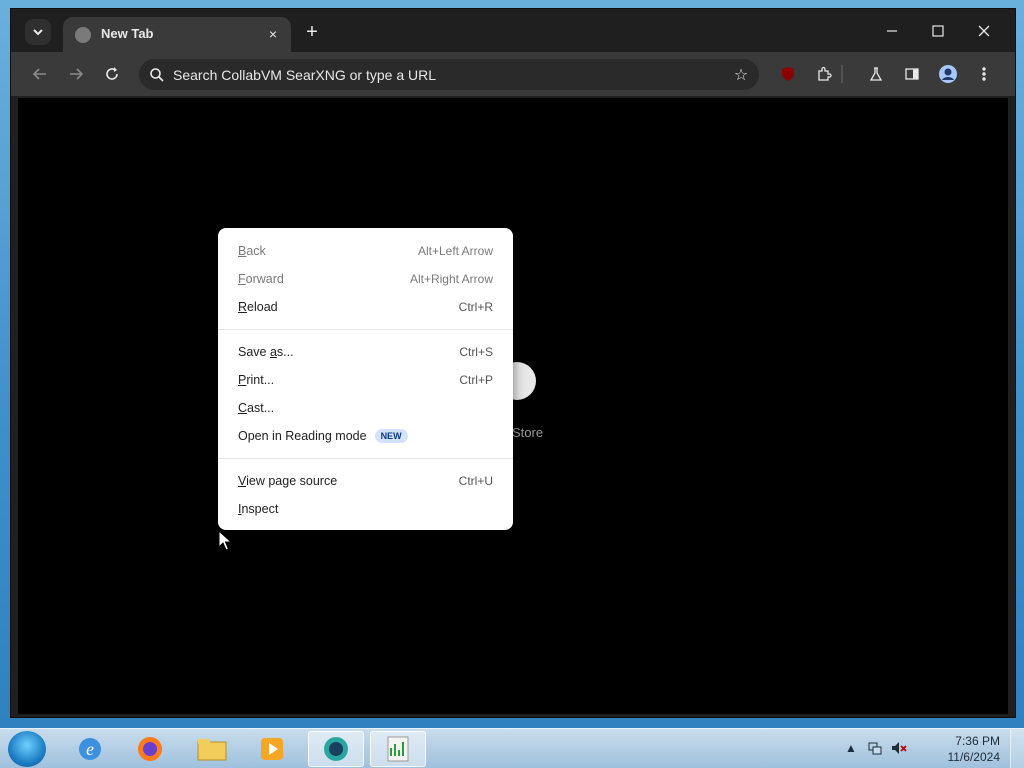 The height and width of the screenshot is (768, 1024). I want to click on menu-item-shortcut: Ctrl+U, so click(475, 481).